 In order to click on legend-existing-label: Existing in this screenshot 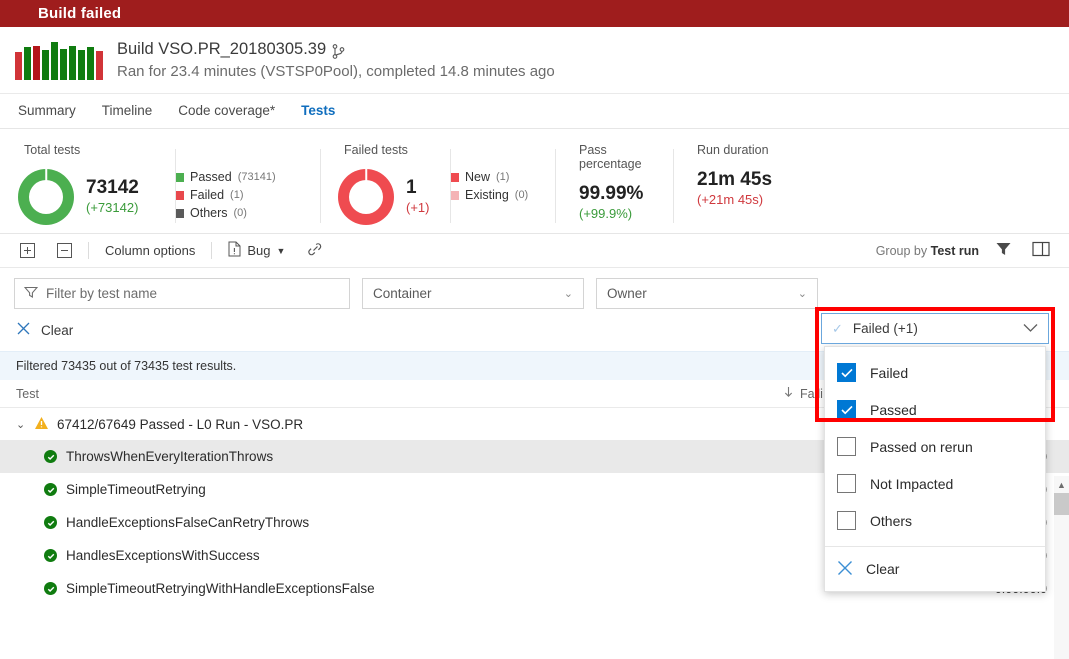, I will do `click(487, 195)`.